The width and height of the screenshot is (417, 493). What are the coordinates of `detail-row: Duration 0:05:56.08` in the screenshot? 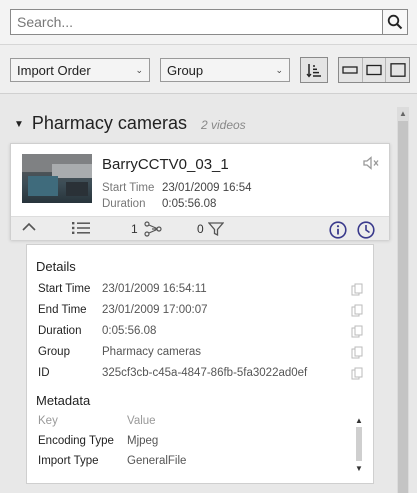 It's located at (203, 331).